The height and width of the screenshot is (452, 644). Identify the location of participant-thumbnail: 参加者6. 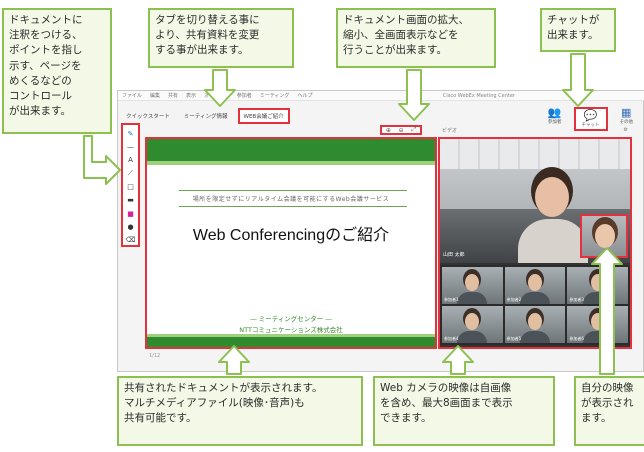
(597, 324).